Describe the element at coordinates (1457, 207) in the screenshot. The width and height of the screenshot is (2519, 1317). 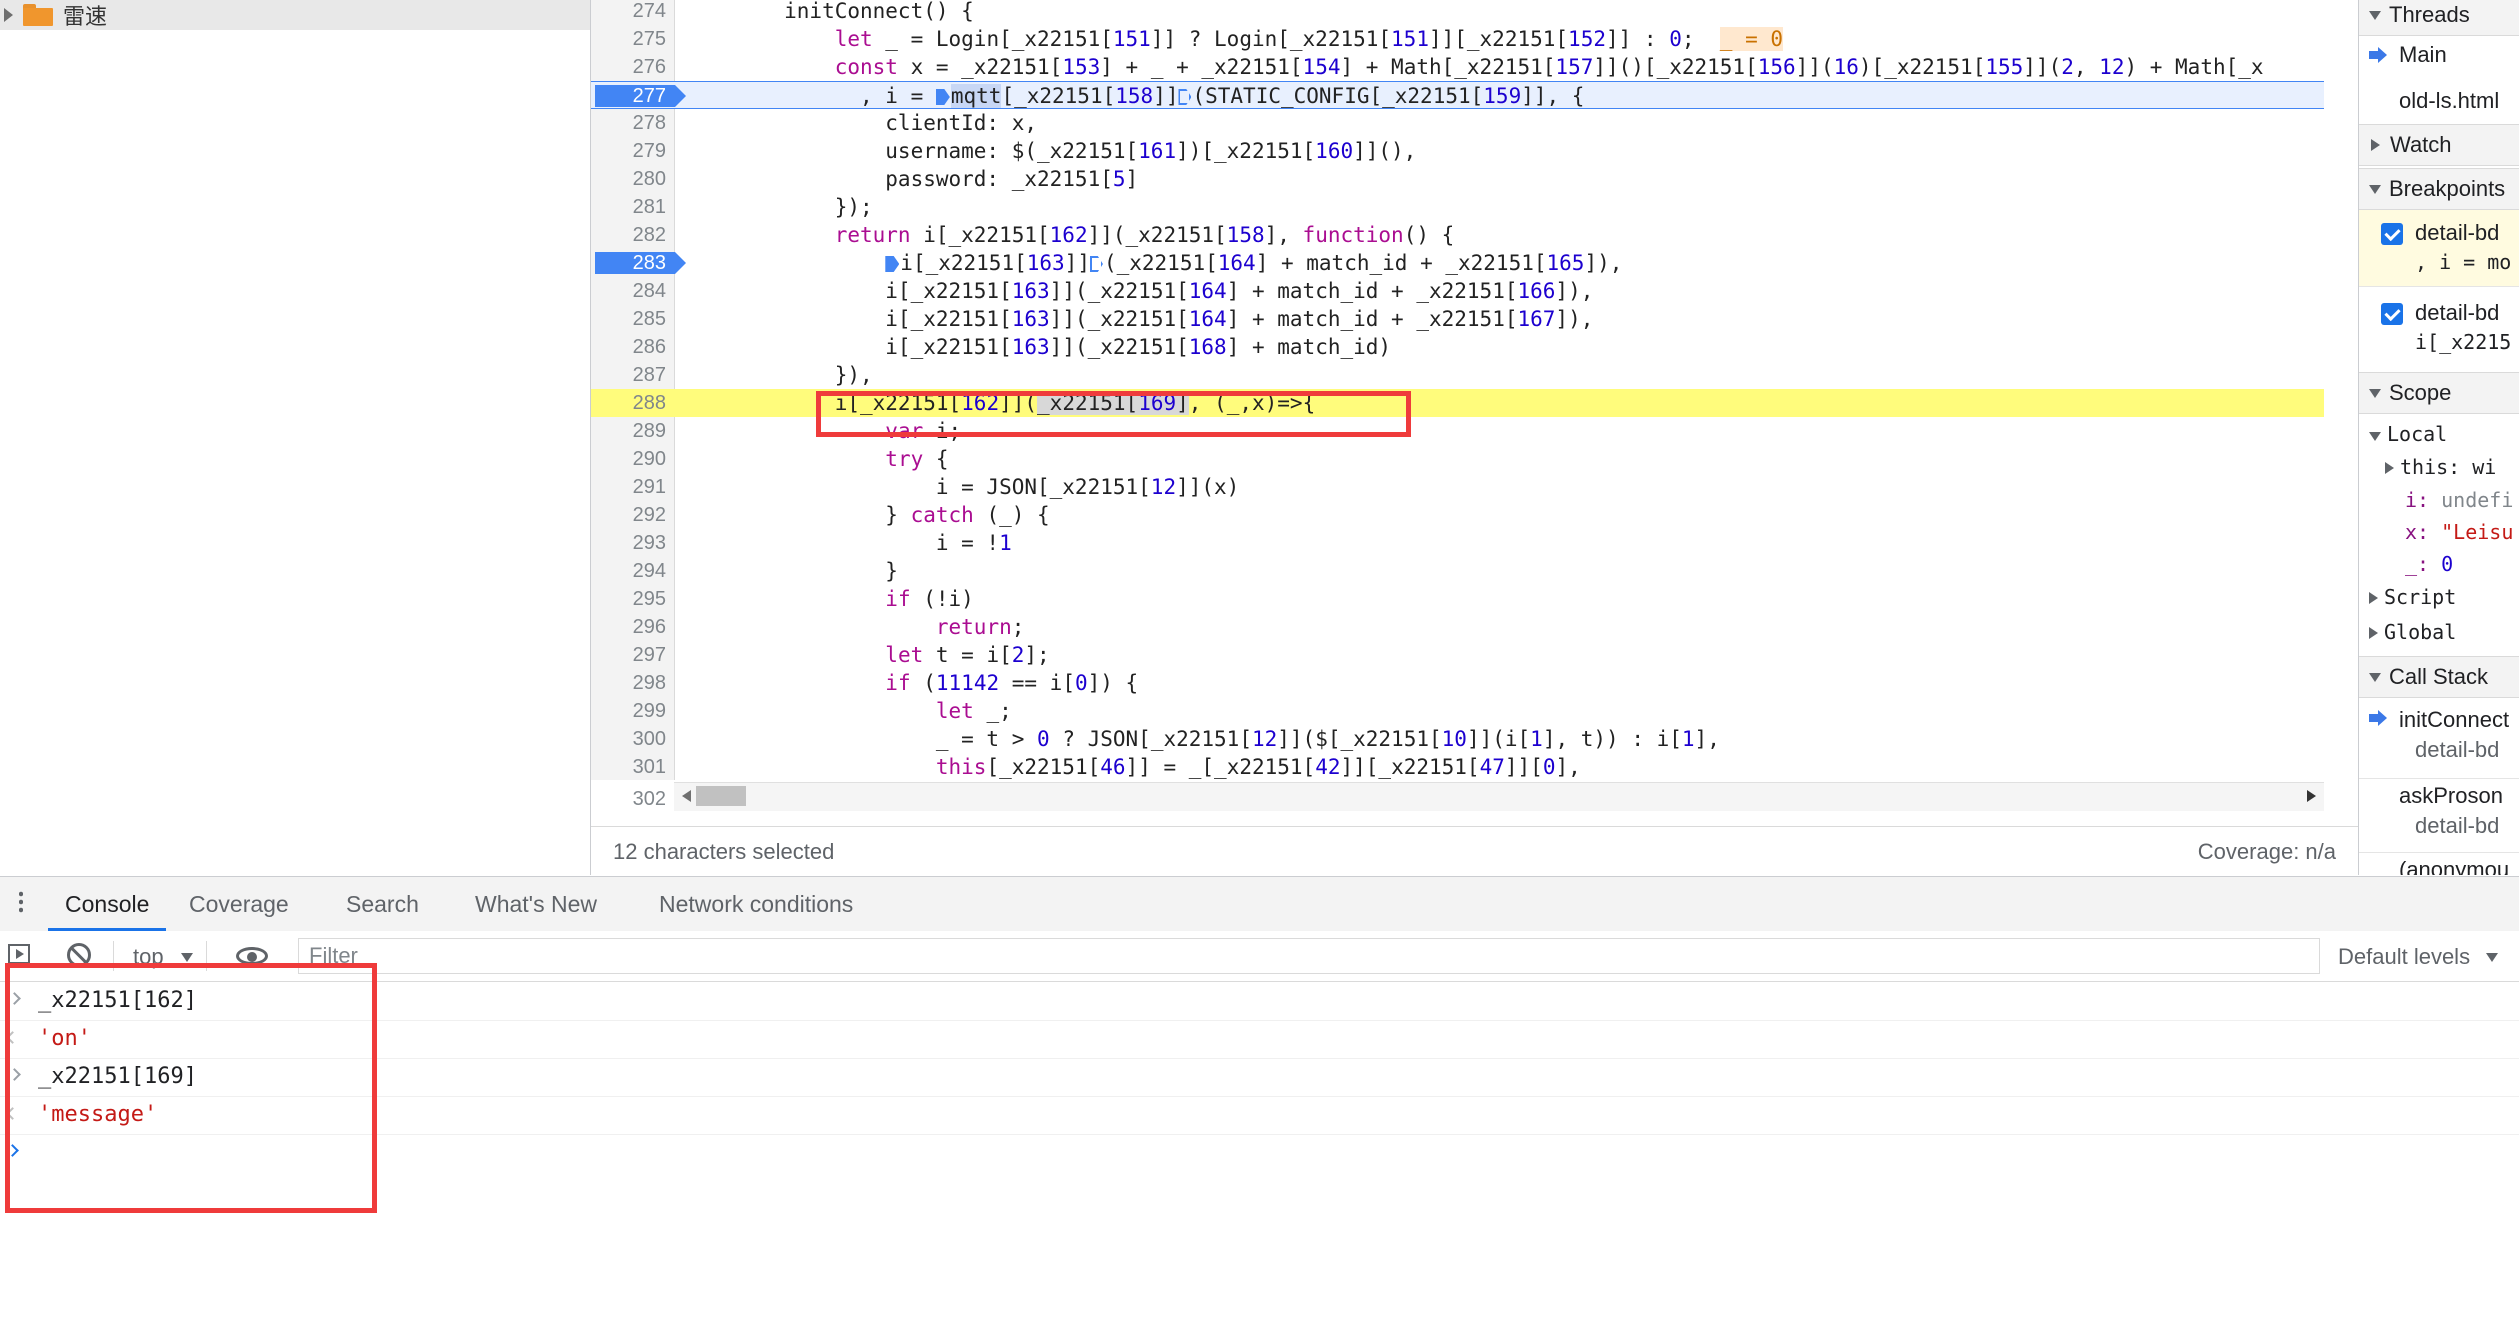
I see `code-line: 281 });` at that location.